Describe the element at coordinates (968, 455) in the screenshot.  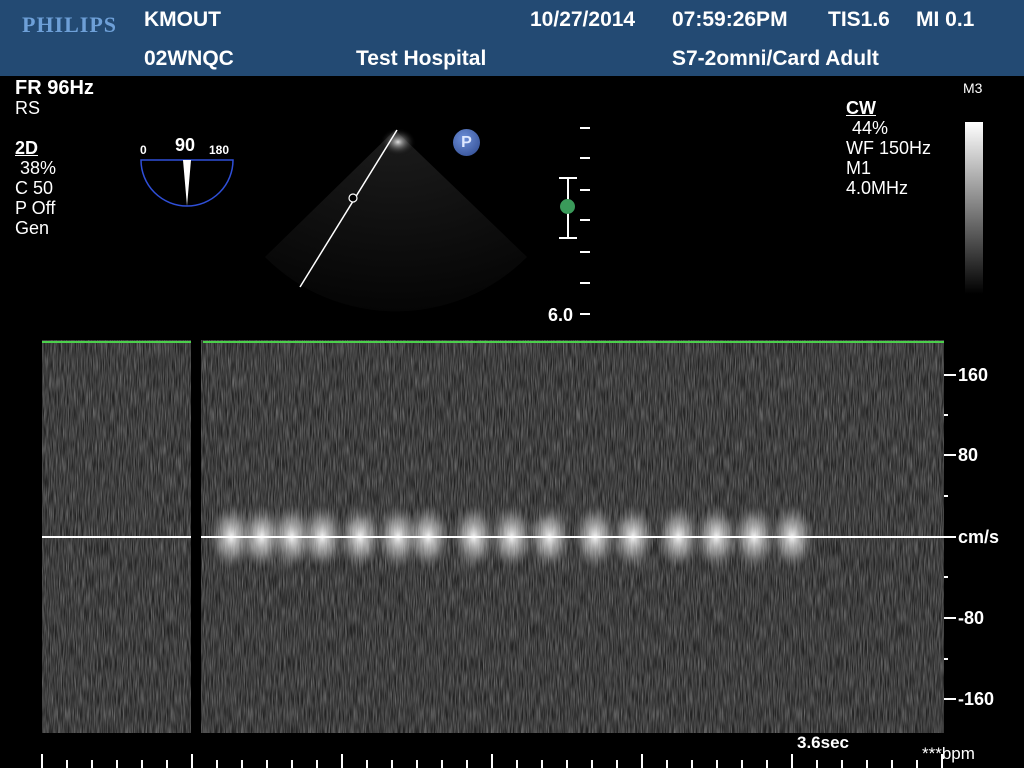
I see `velocity-label-80: 80` at that location.